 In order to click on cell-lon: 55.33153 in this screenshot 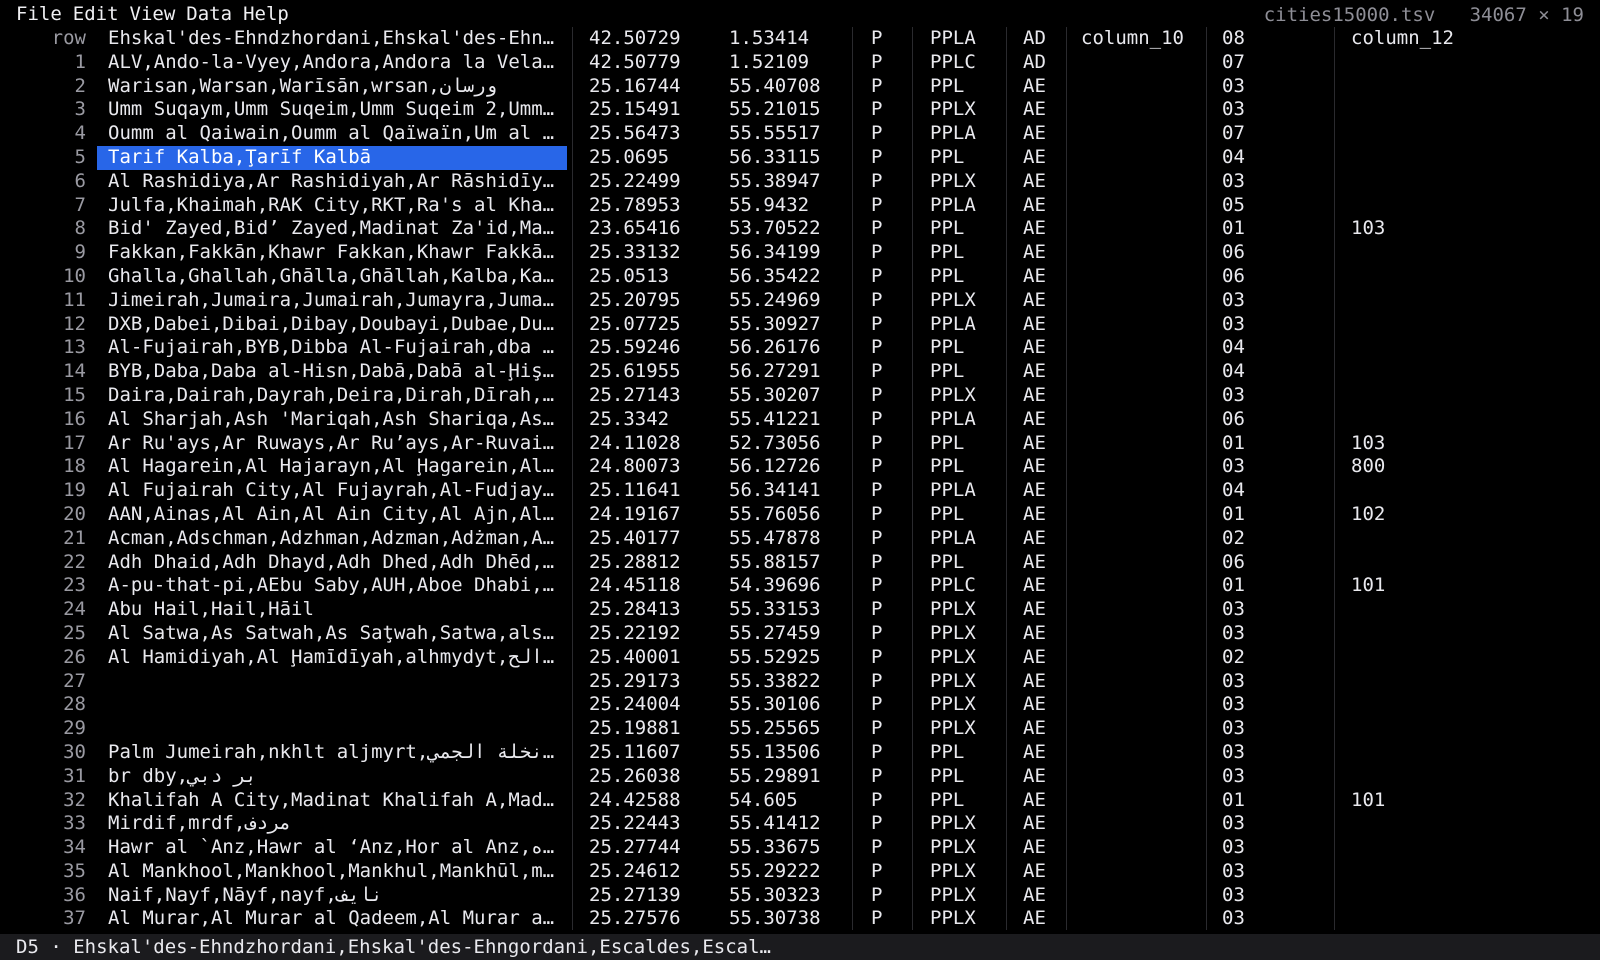, I will do `click(789, 610)`.